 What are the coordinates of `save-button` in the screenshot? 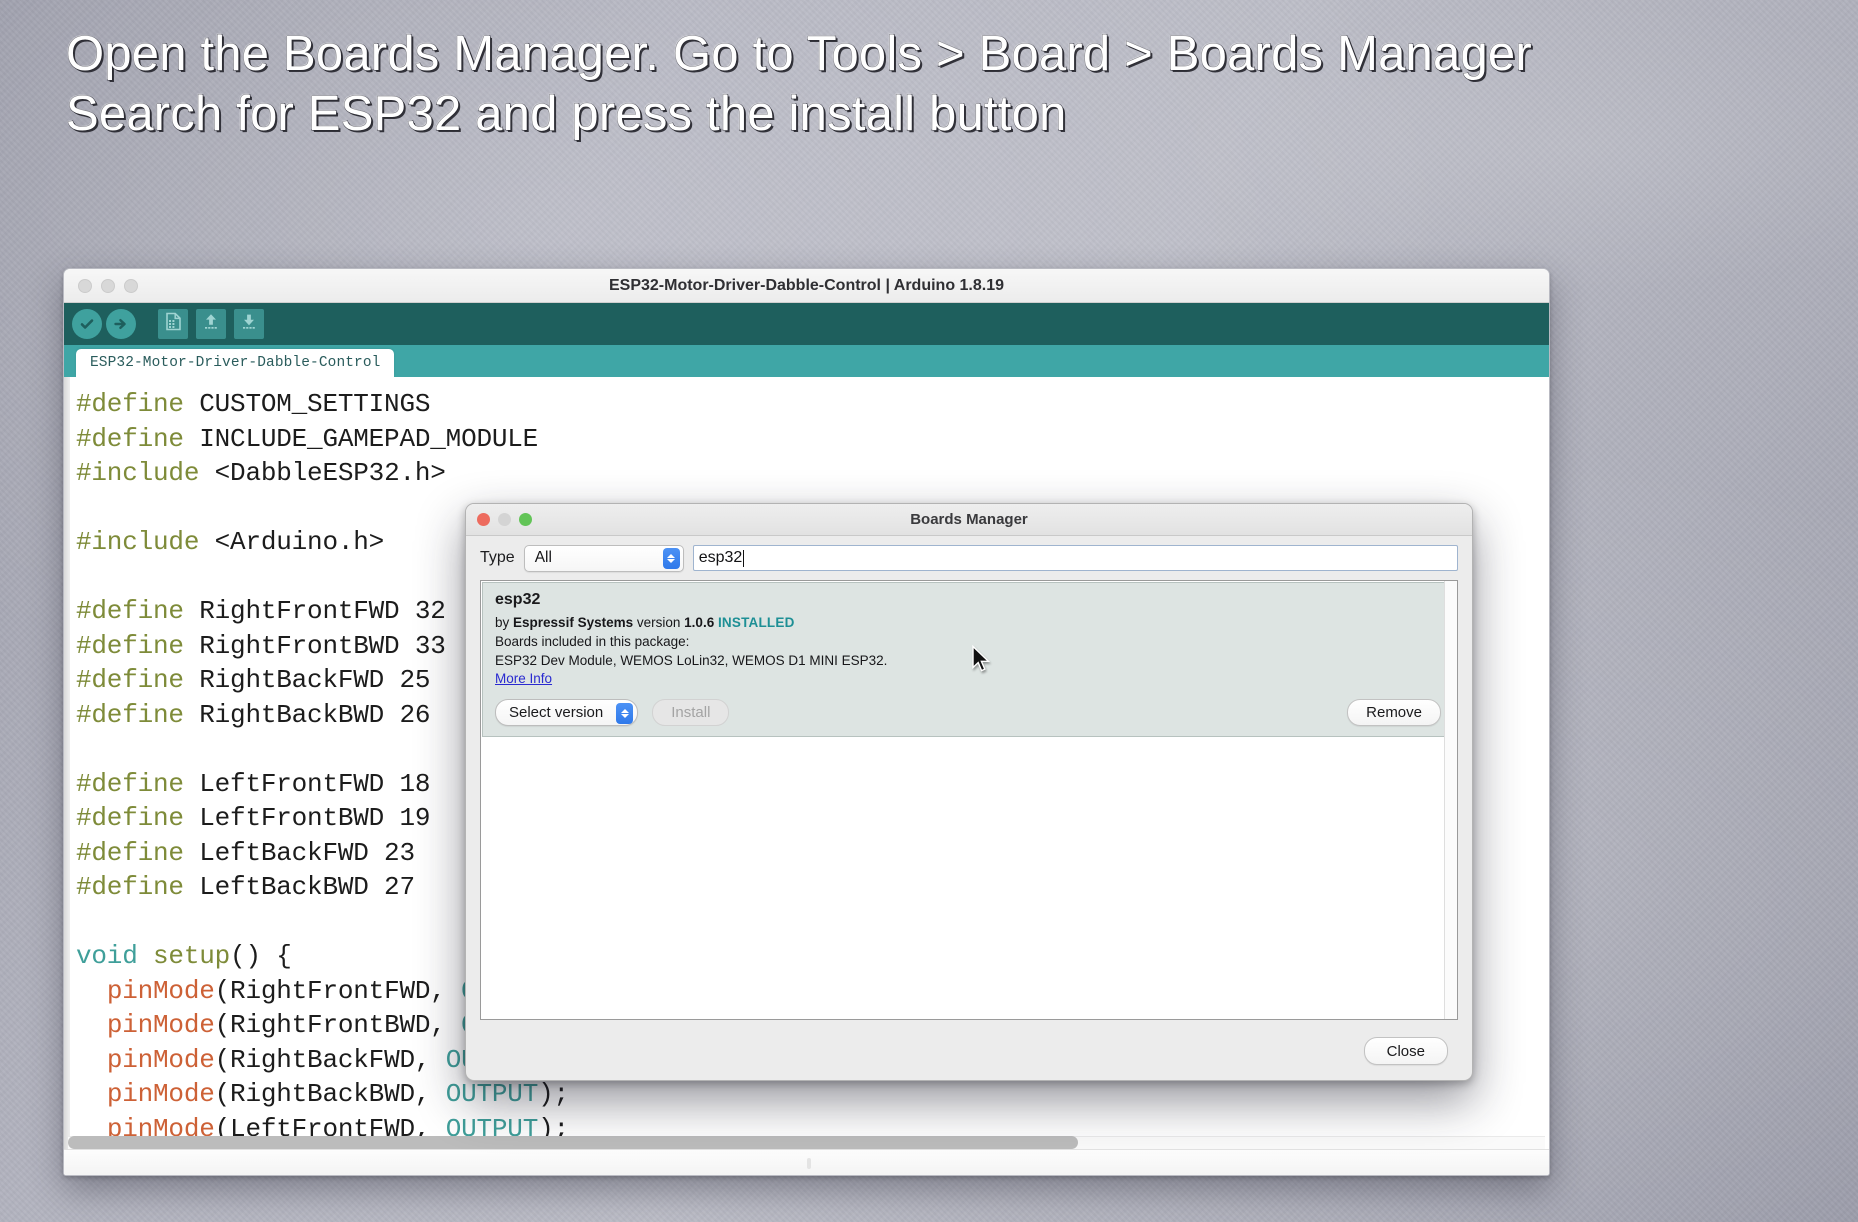 It's located at (249, 324).